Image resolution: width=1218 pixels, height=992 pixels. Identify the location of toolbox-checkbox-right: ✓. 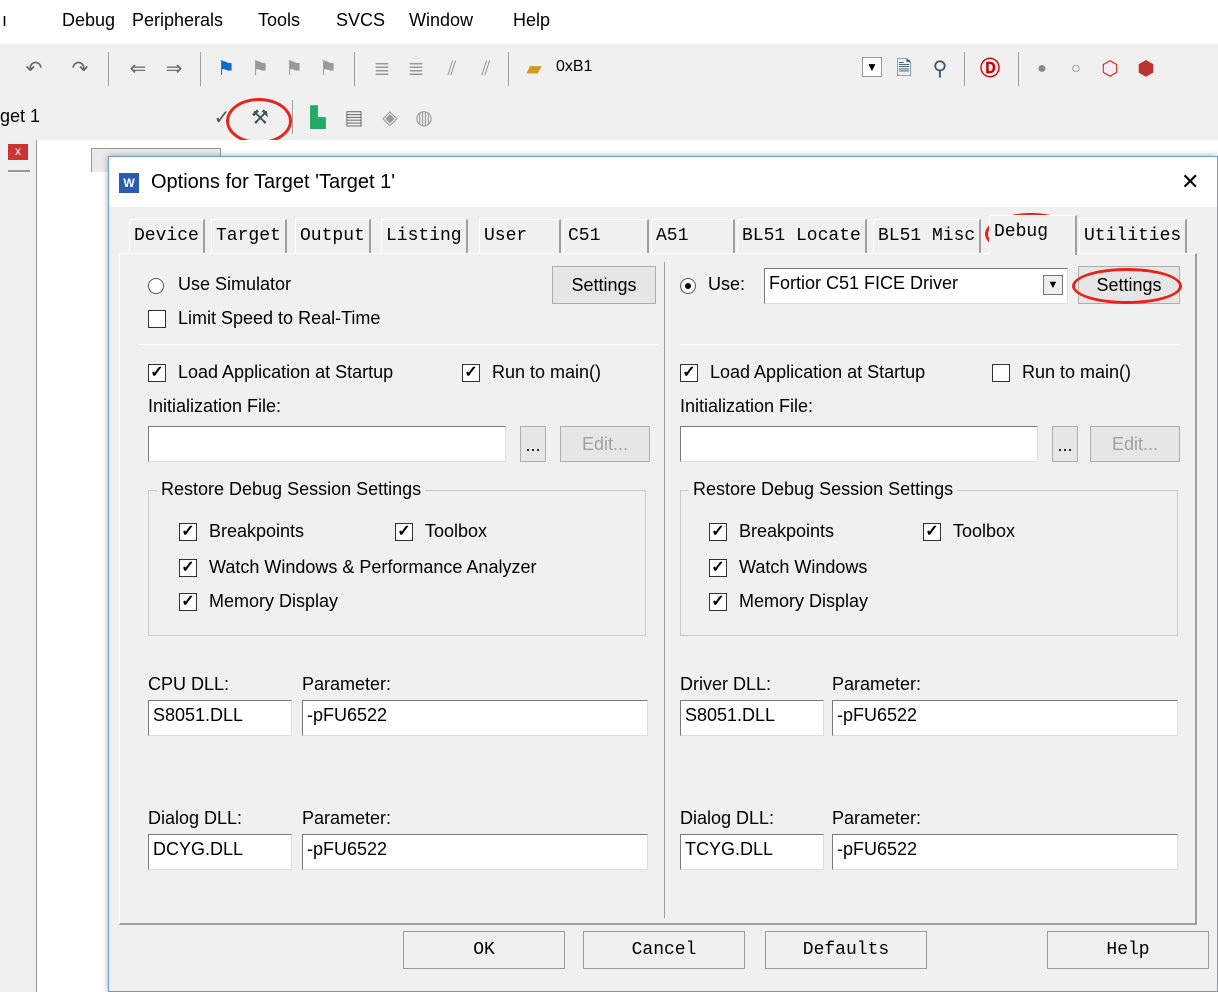
(932, 532).